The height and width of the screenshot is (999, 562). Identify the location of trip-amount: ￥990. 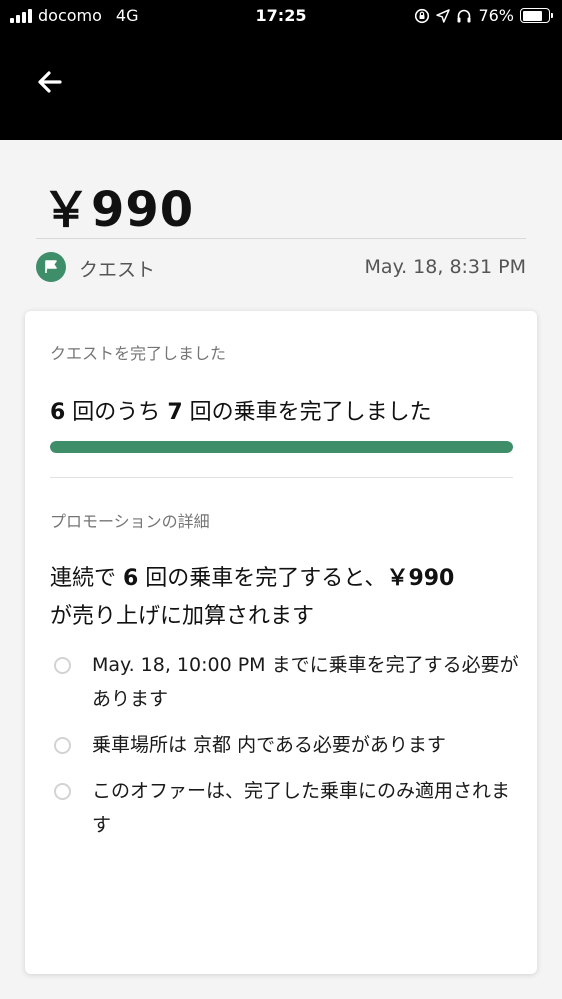
(118, 210).